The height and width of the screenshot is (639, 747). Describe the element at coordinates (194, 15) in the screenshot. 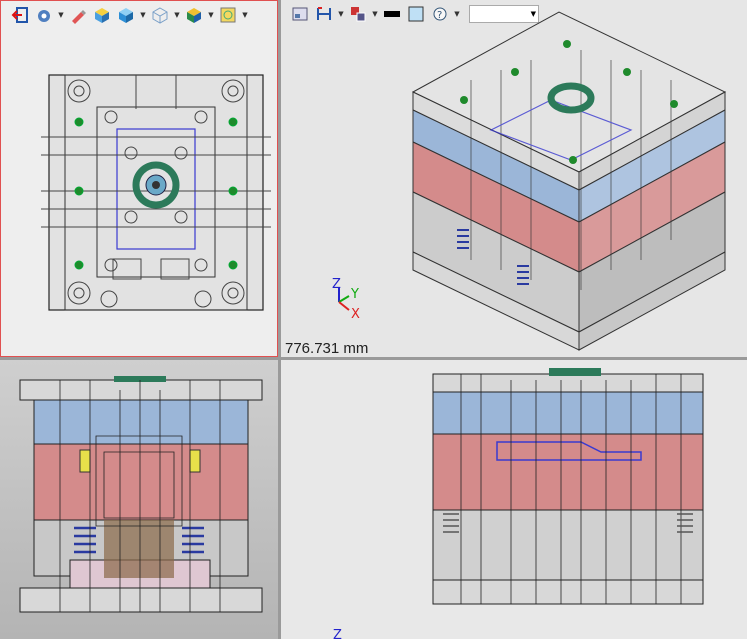

I see `cube-colored-icon` at that location.